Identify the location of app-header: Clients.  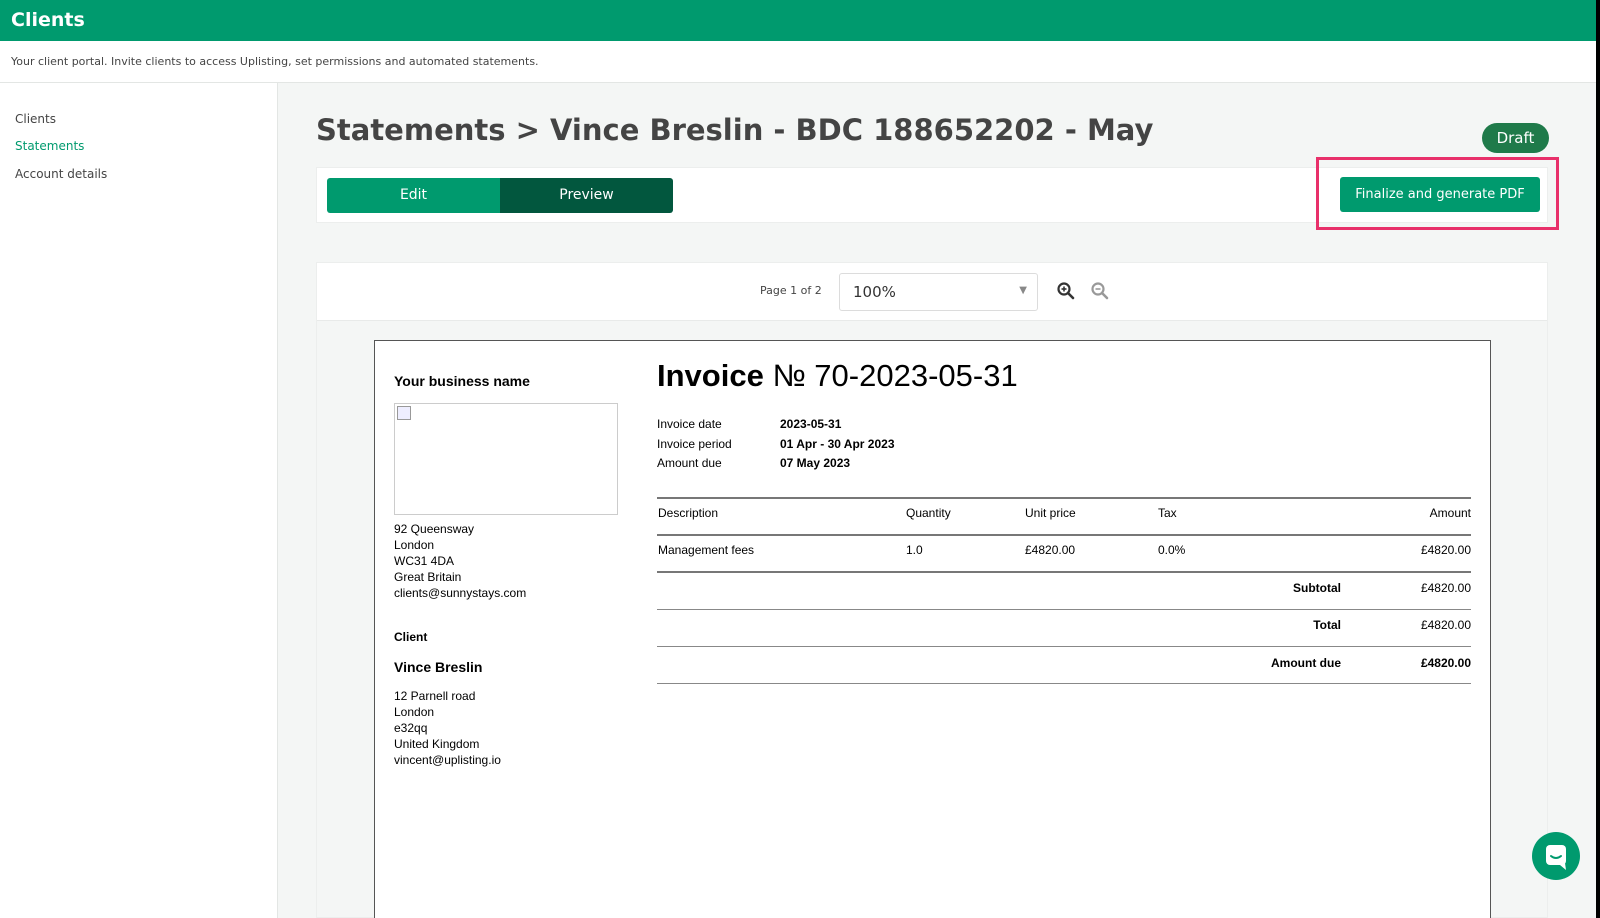
(800, 20).